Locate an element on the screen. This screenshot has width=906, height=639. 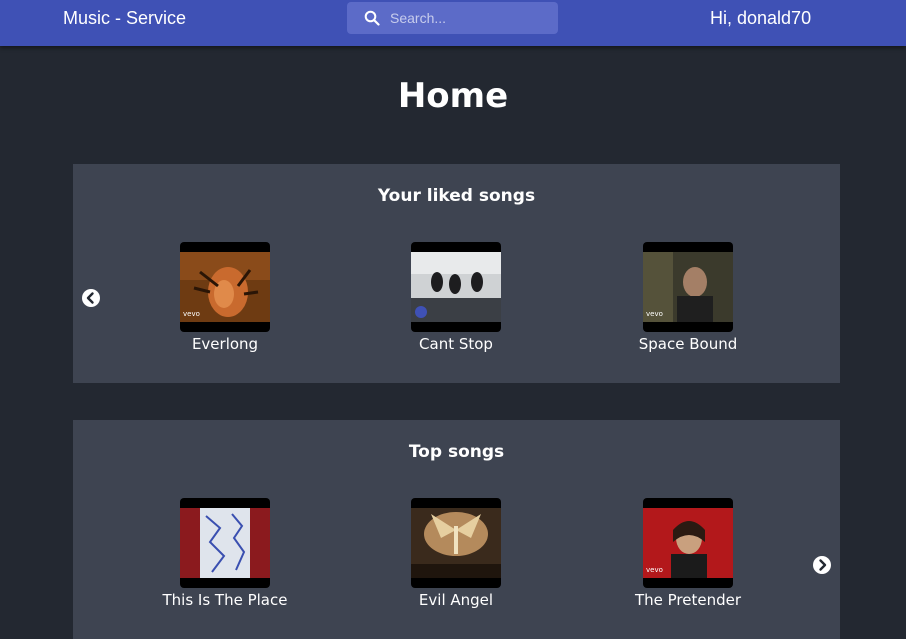
song-card: vevo The Pretender is located at coordinates (688, 553).